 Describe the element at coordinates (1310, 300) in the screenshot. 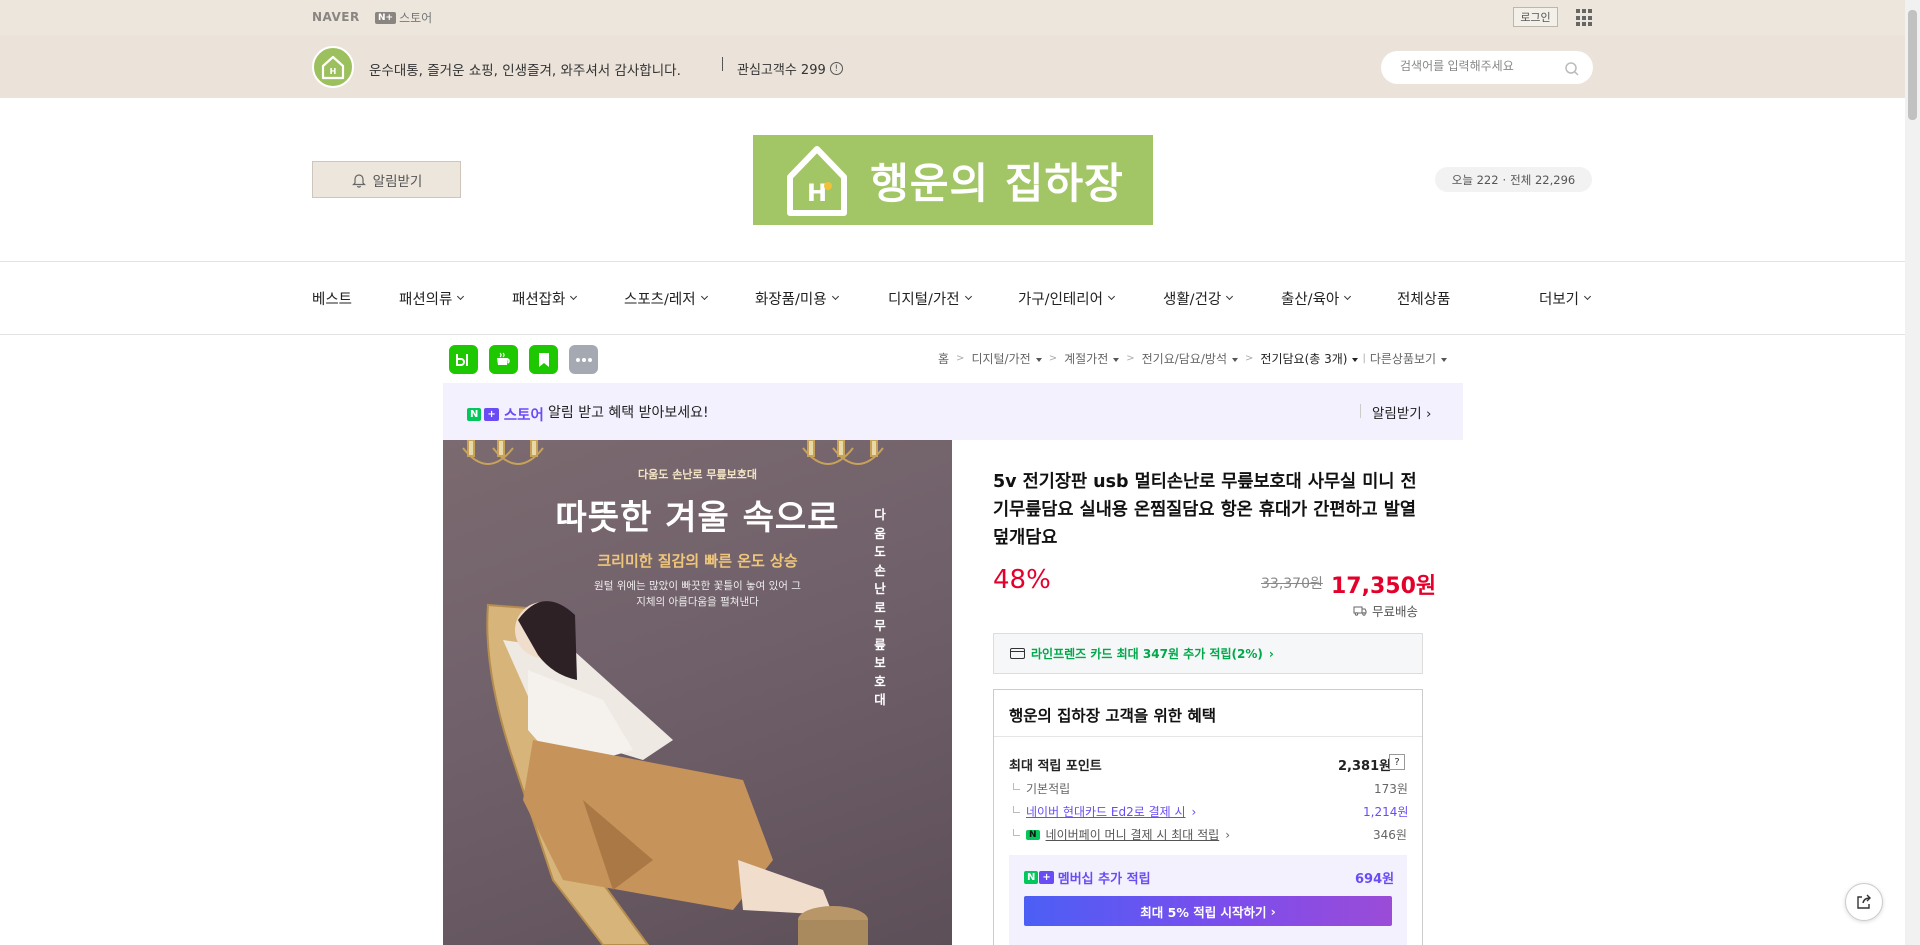

I see `nav-label: 출산/육아` at that location.